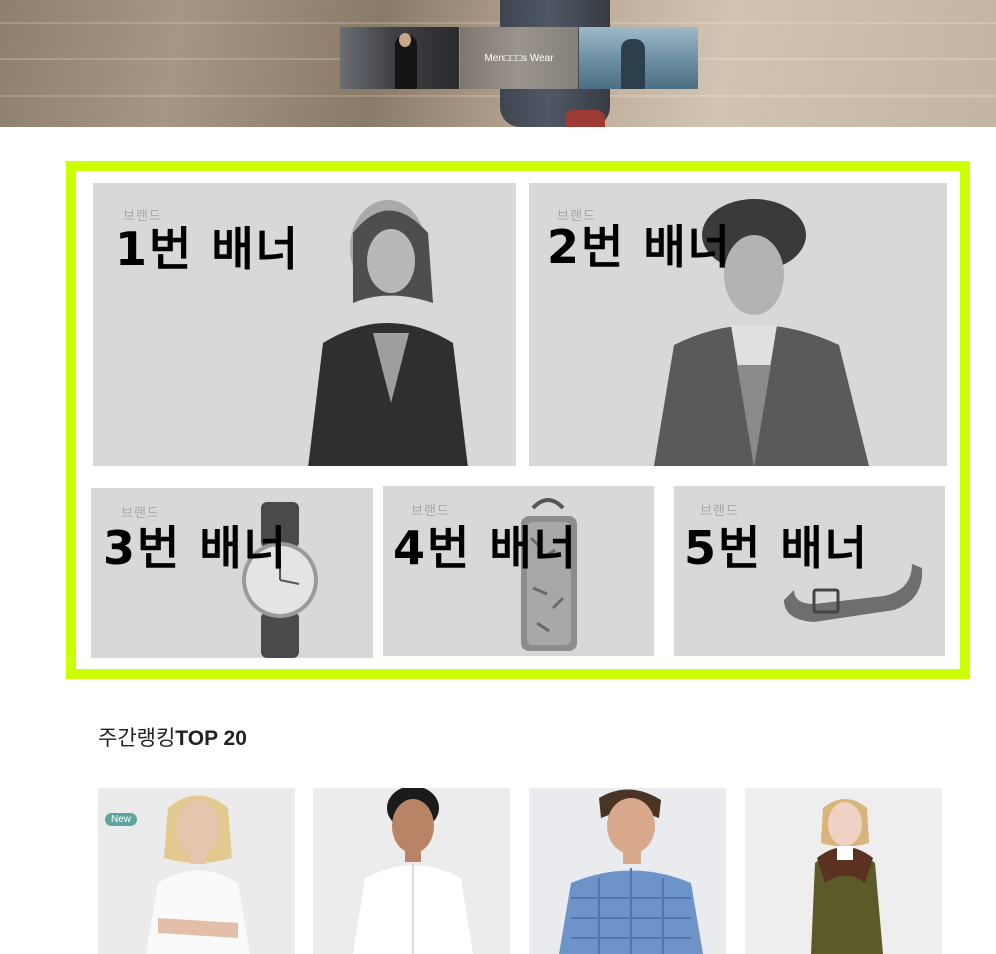 The width and height of the screenshot is (996, 954). Describe the element at coordinates (388, 333) in the screenshot. I see `model-woman-black-dress-image` at that location.